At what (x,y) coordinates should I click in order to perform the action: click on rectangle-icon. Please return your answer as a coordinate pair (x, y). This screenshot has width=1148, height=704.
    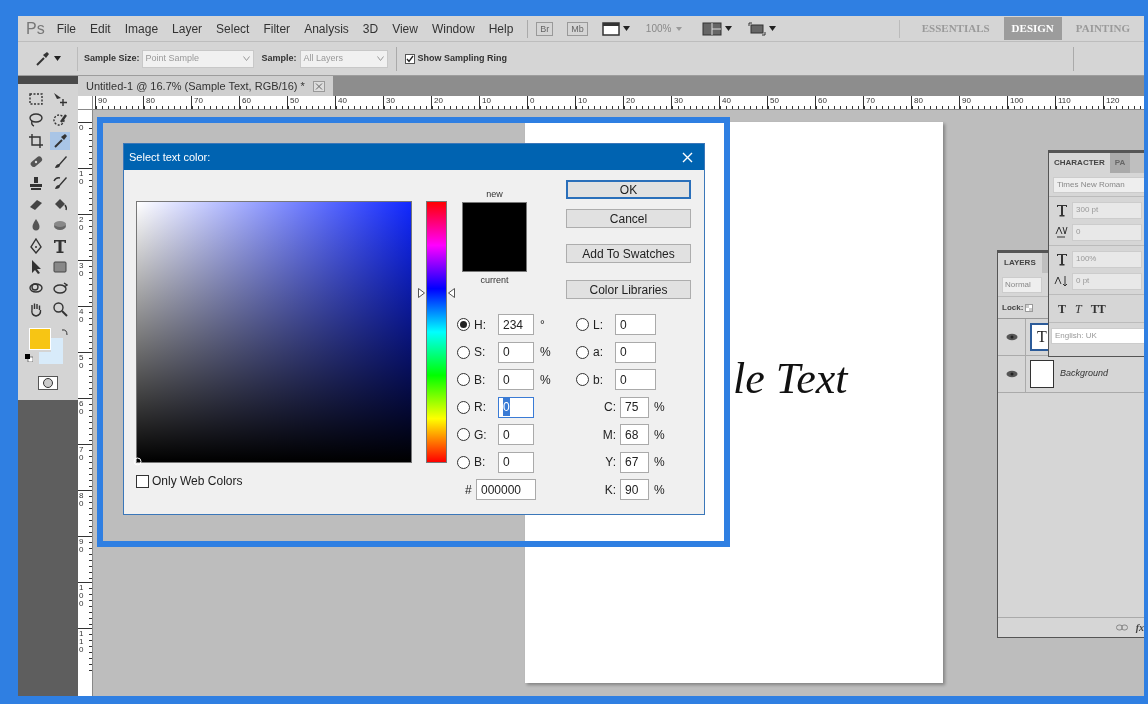
    Looking at the image, I should click on (60, 267).